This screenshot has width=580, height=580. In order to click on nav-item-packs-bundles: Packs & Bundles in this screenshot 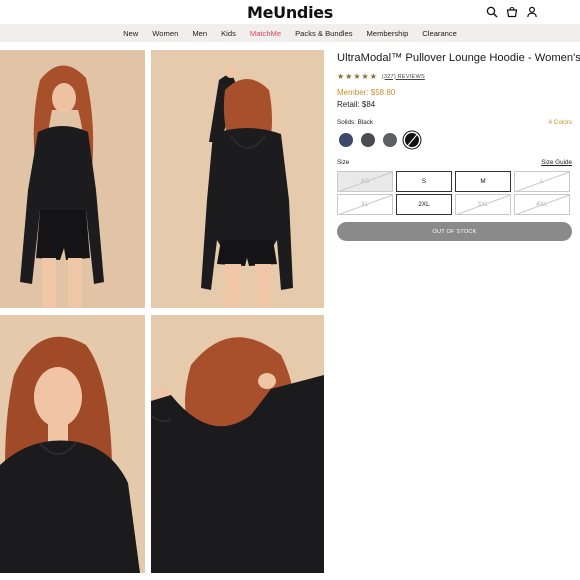, I will do `click(323, 33)`.